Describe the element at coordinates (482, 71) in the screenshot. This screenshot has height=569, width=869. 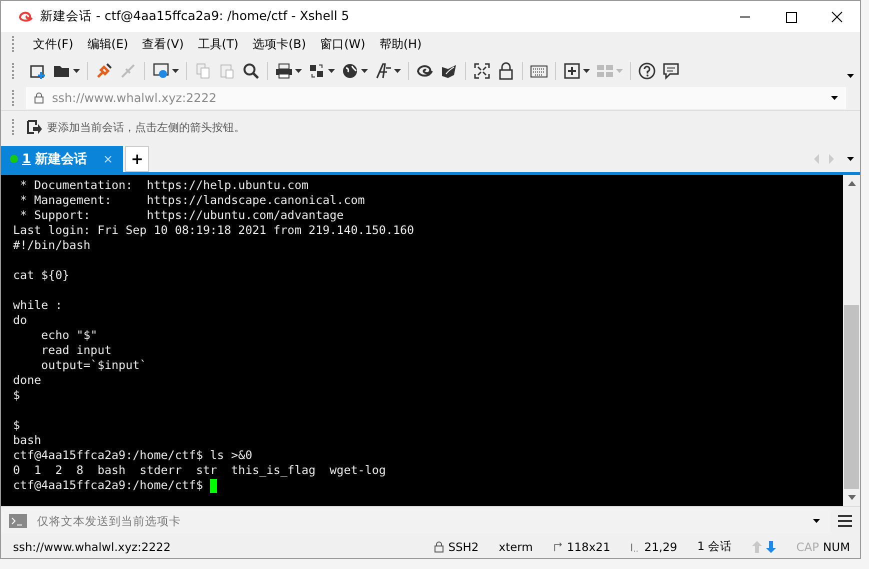
I see `fullscreen-icon` at that location.